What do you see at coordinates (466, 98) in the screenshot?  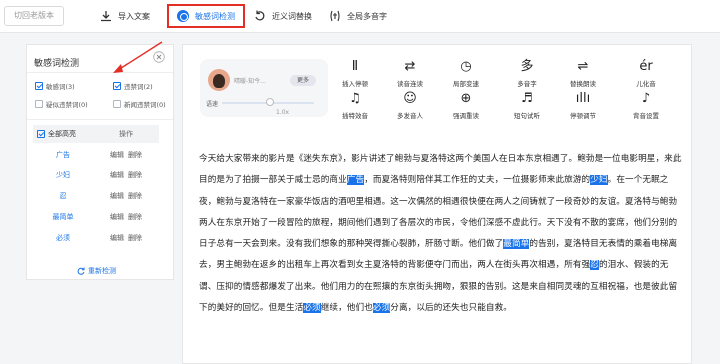 I see `emphasis-icon: ⊕` at bounding box center [466, 98].